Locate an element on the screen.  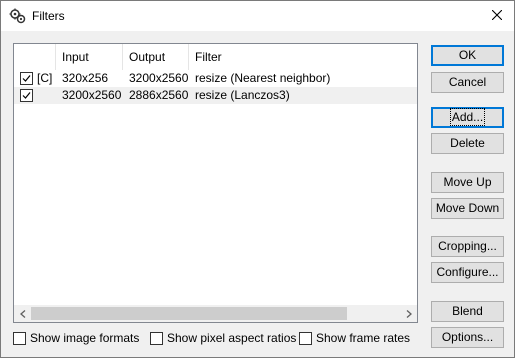
scroll-left-icon is located at coordinates (22, 313).